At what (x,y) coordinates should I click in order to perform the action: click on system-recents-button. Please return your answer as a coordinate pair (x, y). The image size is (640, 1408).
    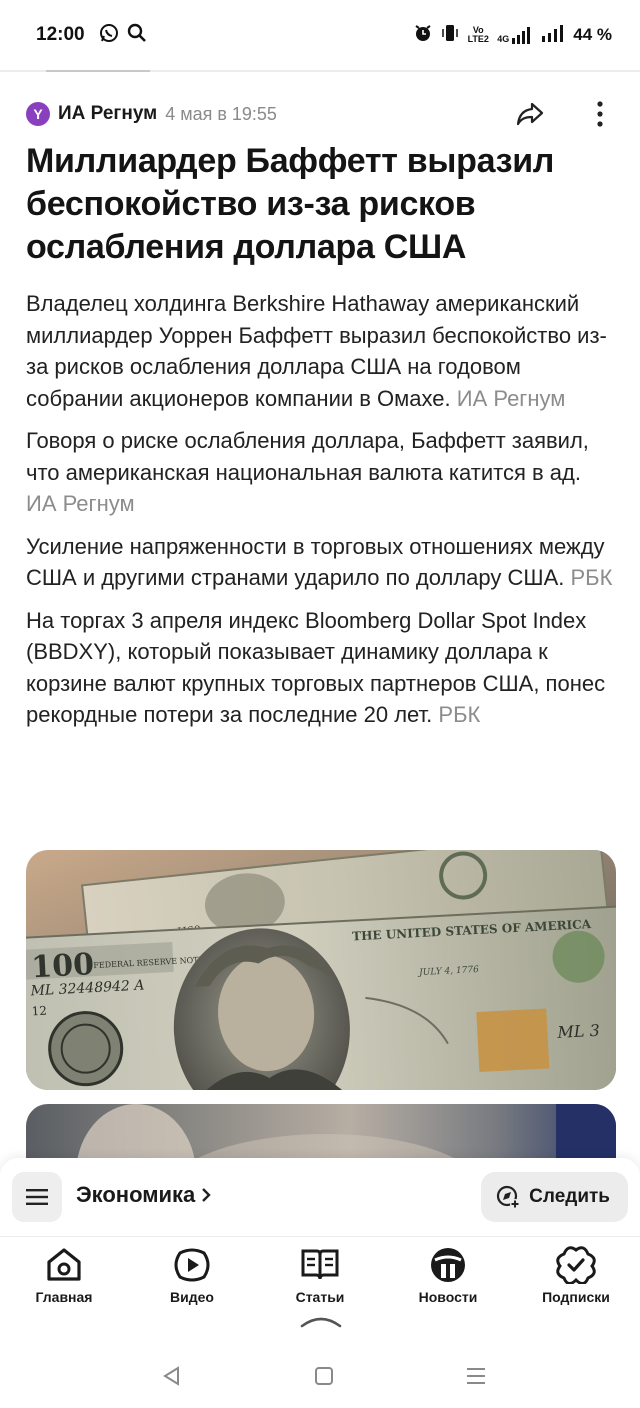
    Looking at the image, I should click on (476, 1378).